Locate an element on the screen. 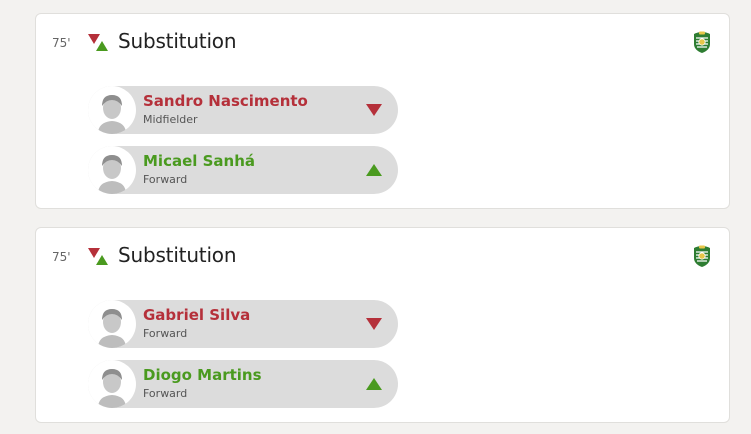  player-name: Gabriel Silva is located at coordinates (197, 315).